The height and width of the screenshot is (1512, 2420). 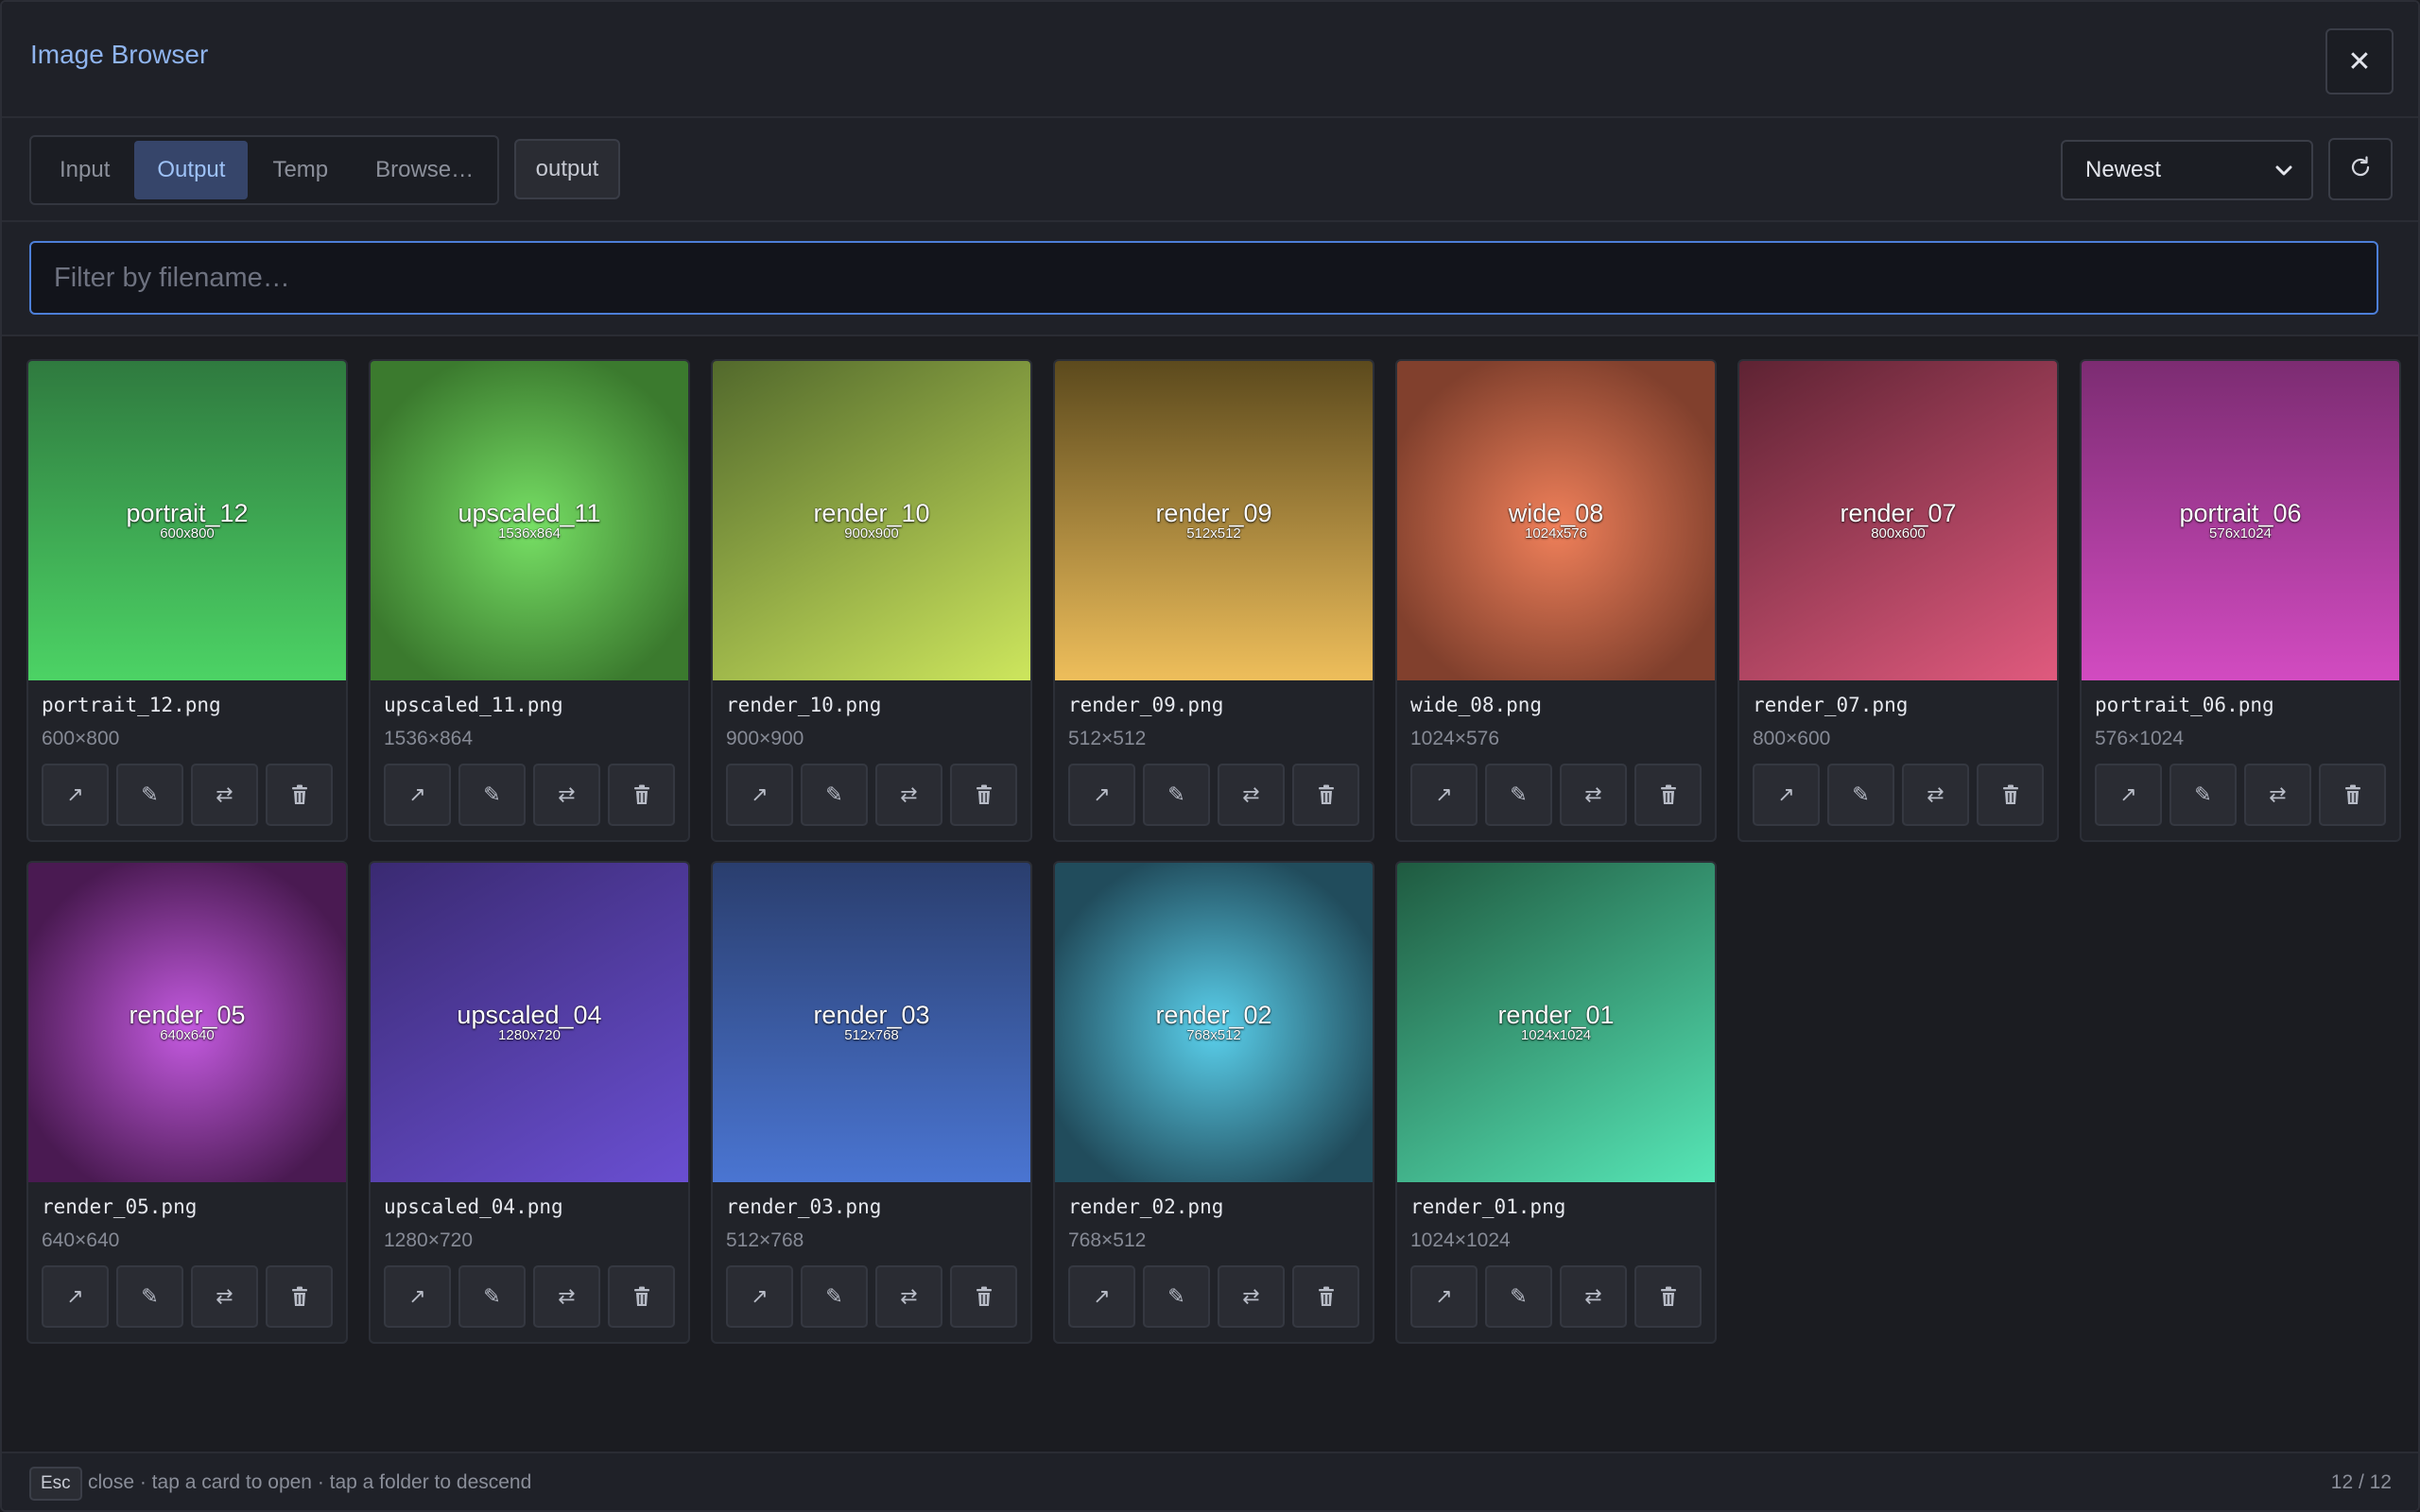 What do you see at coordinates (871, 753) in the screenshot?
I see `card-meta: render_10.png 900×900 ↗ ✎ ⇄` at bounding box center [871, 753].